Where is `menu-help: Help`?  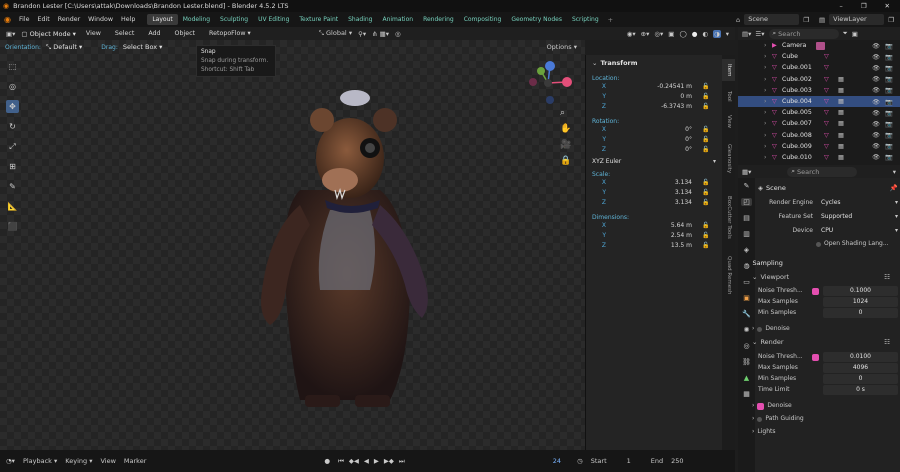
menu-help: Help is located at coordinates (128, 19).